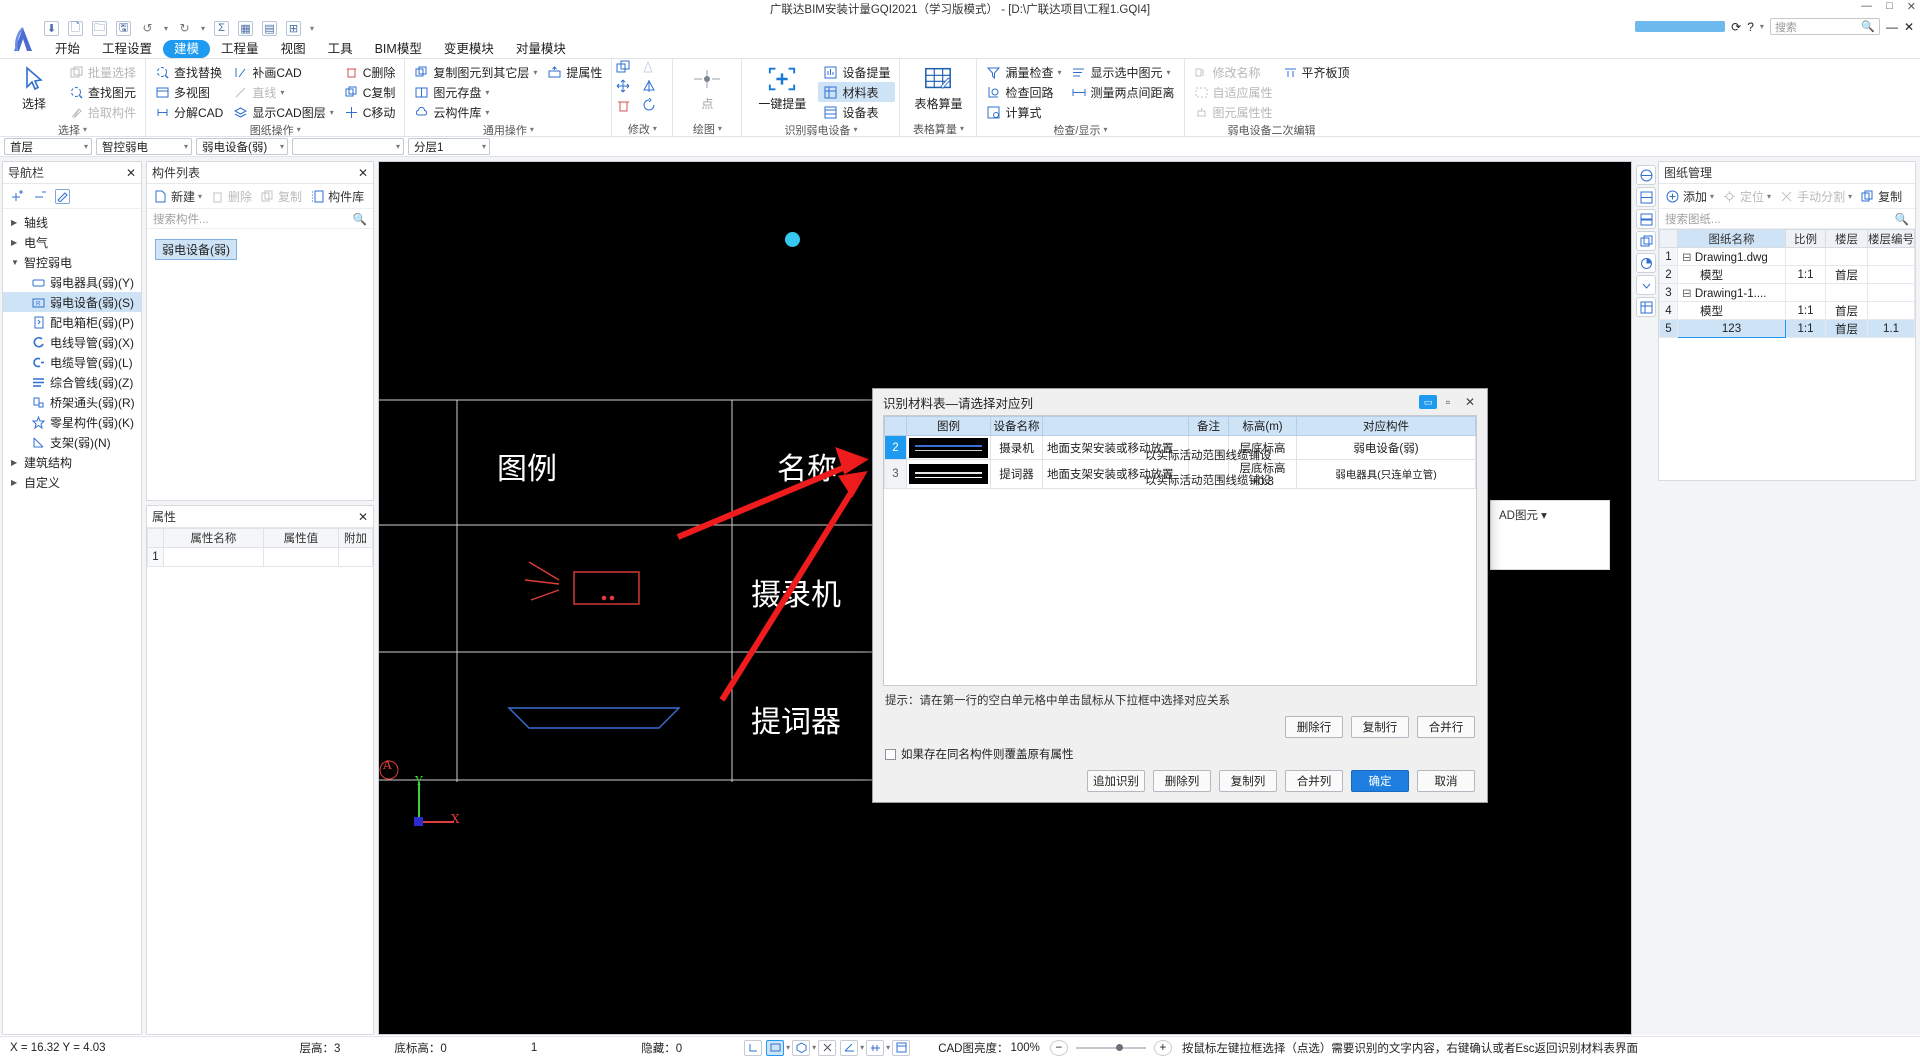 The height and width of the screenshot is (1058, 1920). What do you see at coordinates (62, 196) in the screenshot?
I see `edit-icon` at bounding box center [62, 196].